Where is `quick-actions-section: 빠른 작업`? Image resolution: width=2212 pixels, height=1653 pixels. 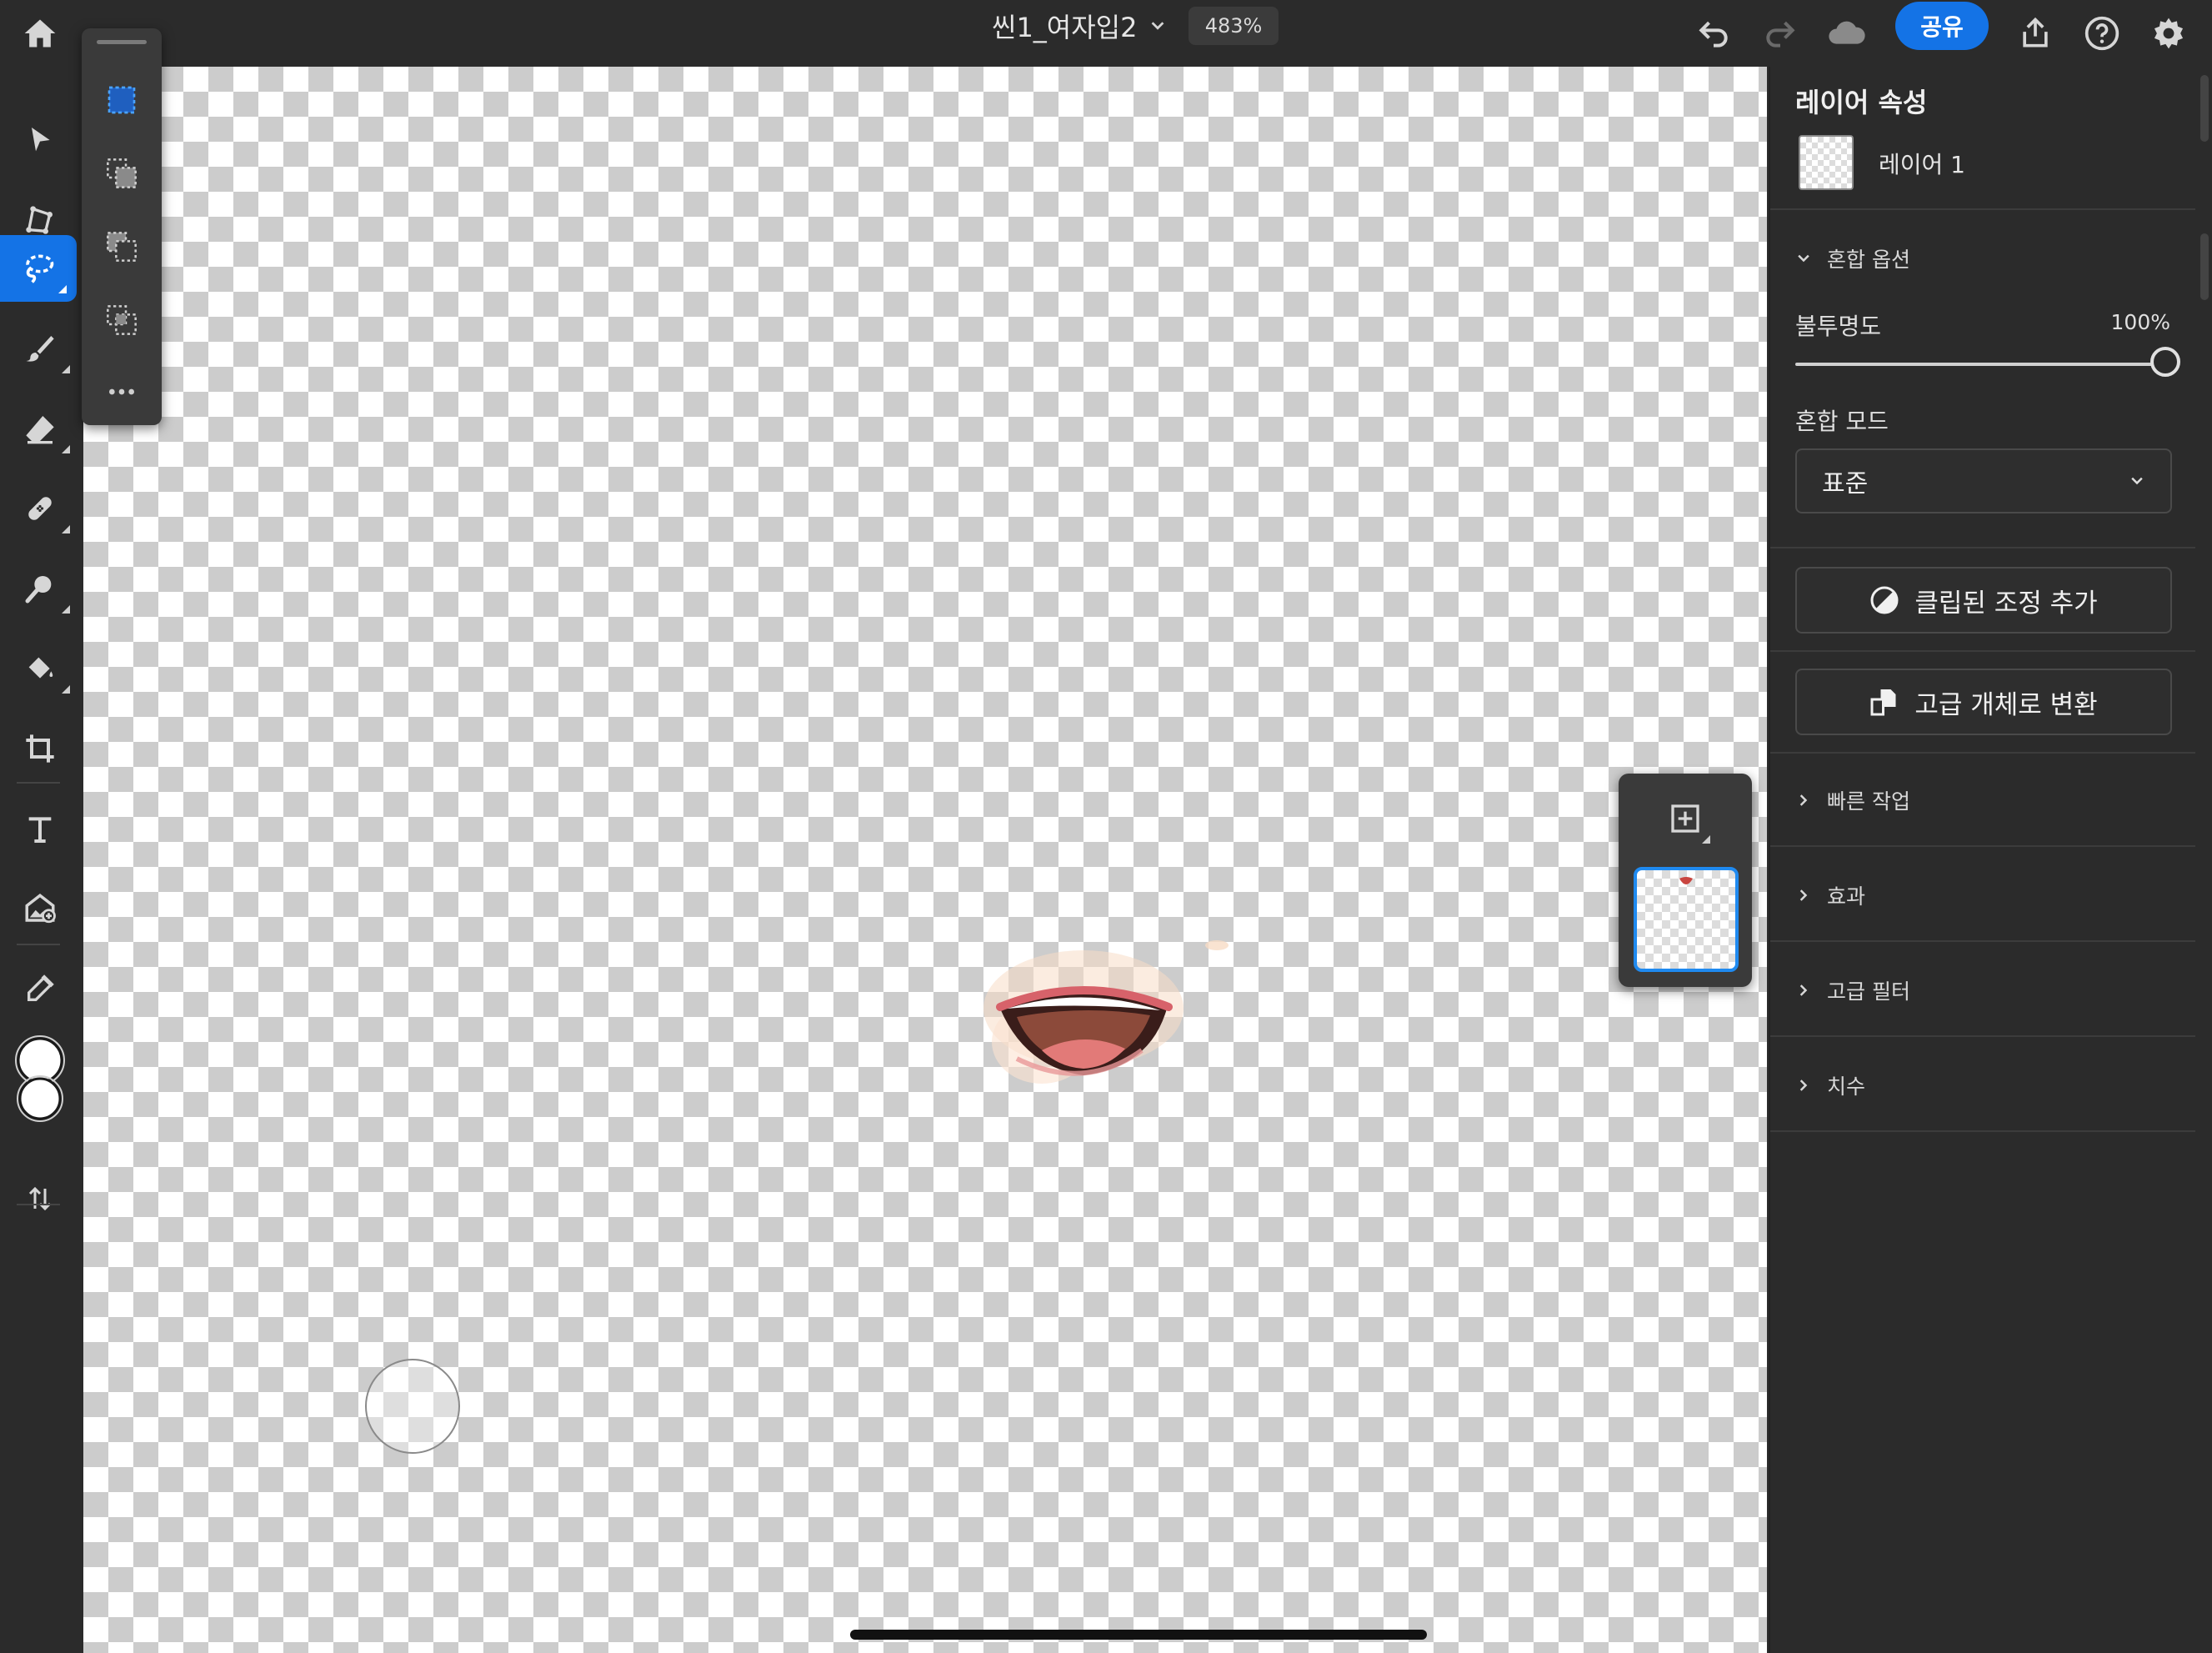 quick-actions-section: 빠른 작업 is located at coordinates (1987, 800).